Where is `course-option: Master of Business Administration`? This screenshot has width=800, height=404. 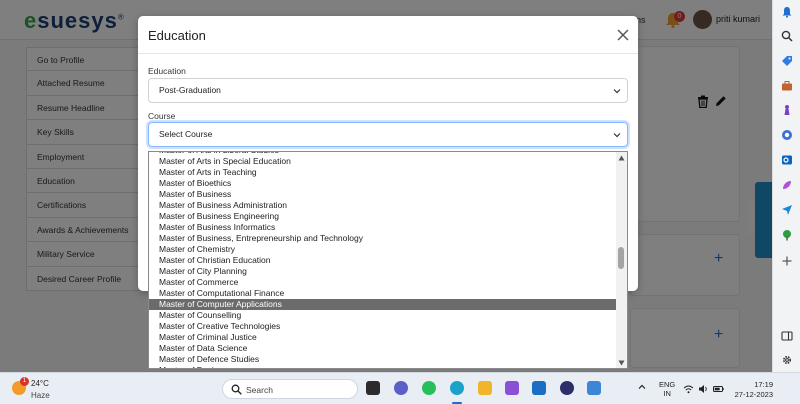
course-option: Master of Business Administration is located at coordinates (383, 205).